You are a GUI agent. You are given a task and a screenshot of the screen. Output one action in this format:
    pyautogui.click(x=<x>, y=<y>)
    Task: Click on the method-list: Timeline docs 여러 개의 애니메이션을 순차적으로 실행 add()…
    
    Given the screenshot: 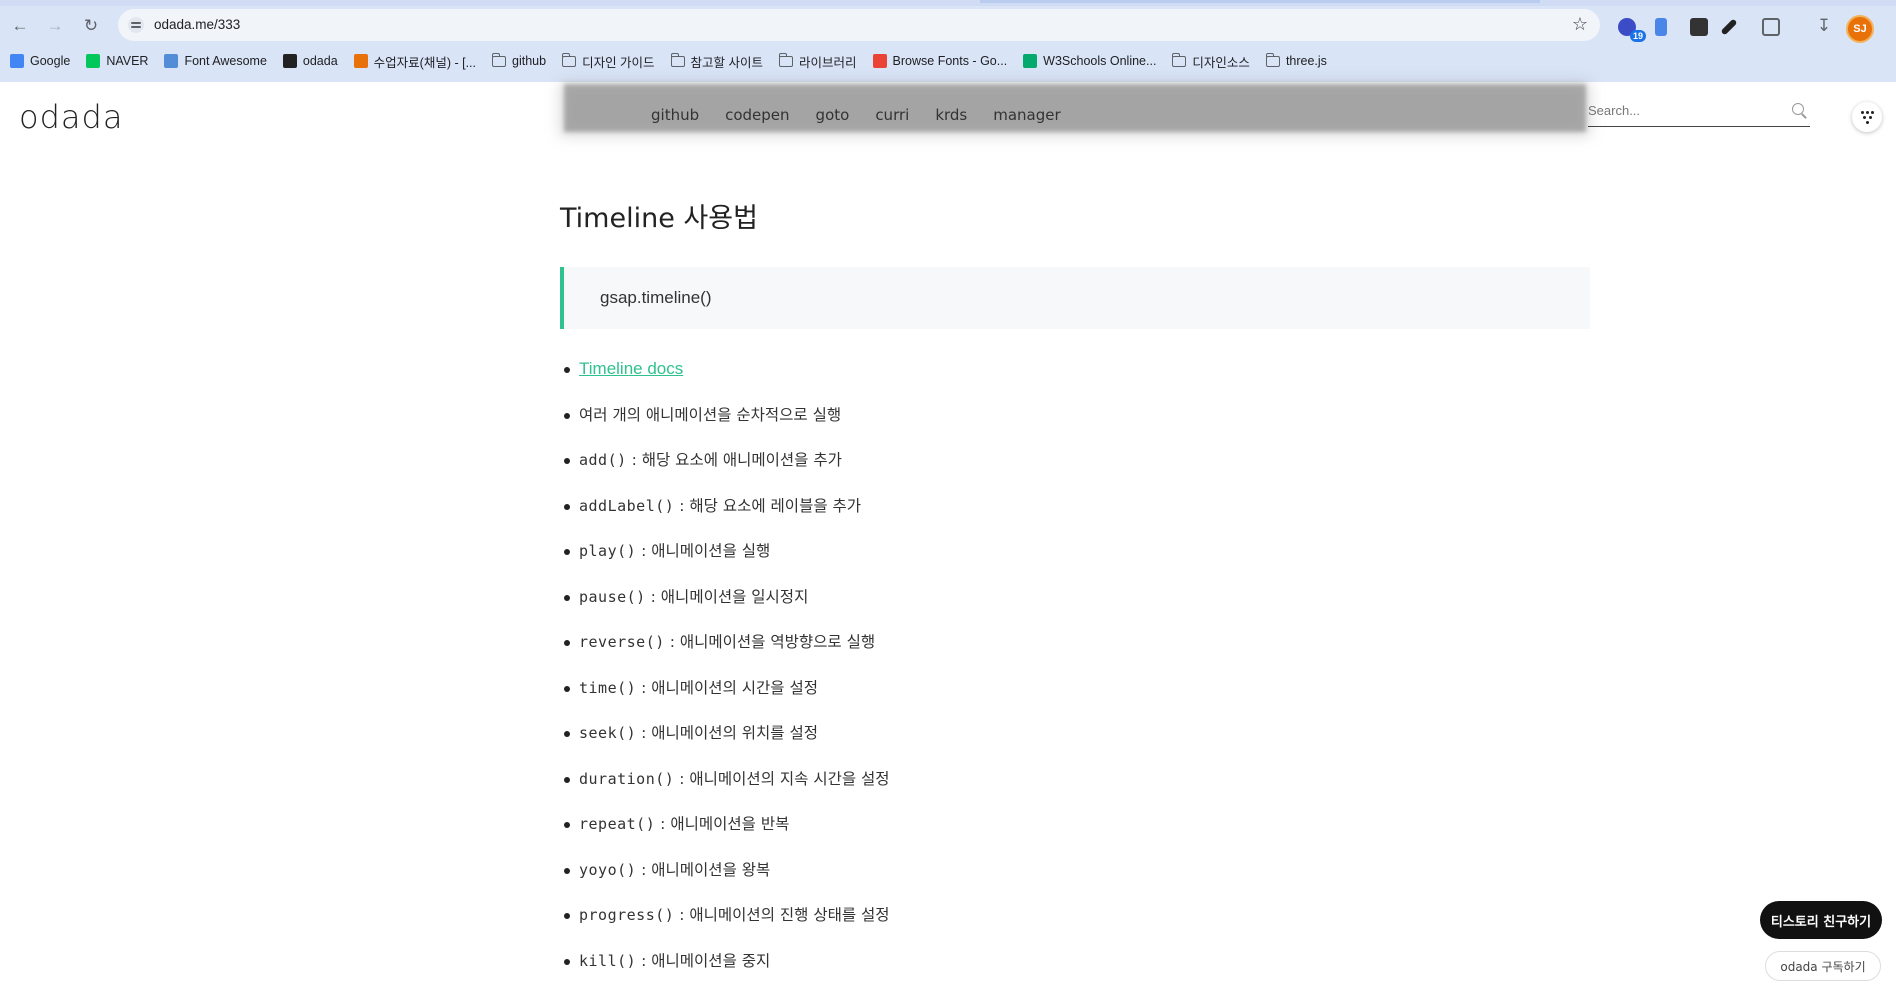 What is the action you would take?
    pyautogui.click(x=725, y=676)
    